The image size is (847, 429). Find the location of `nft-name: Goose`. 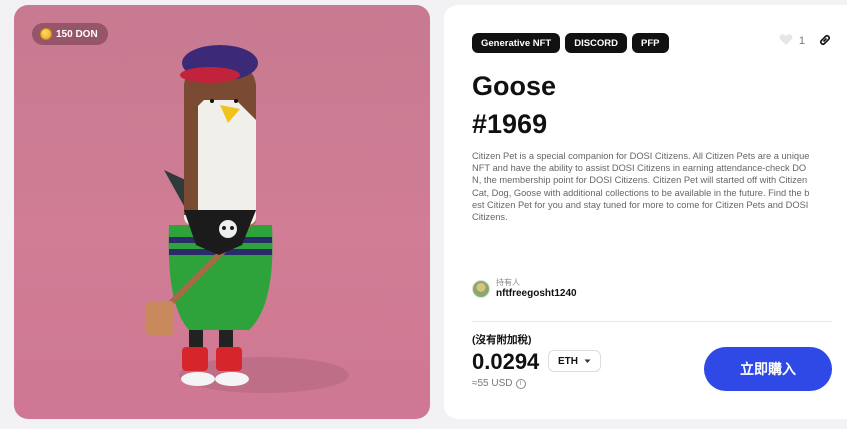

nft-name: Goose is located at coordinates (514, 86).